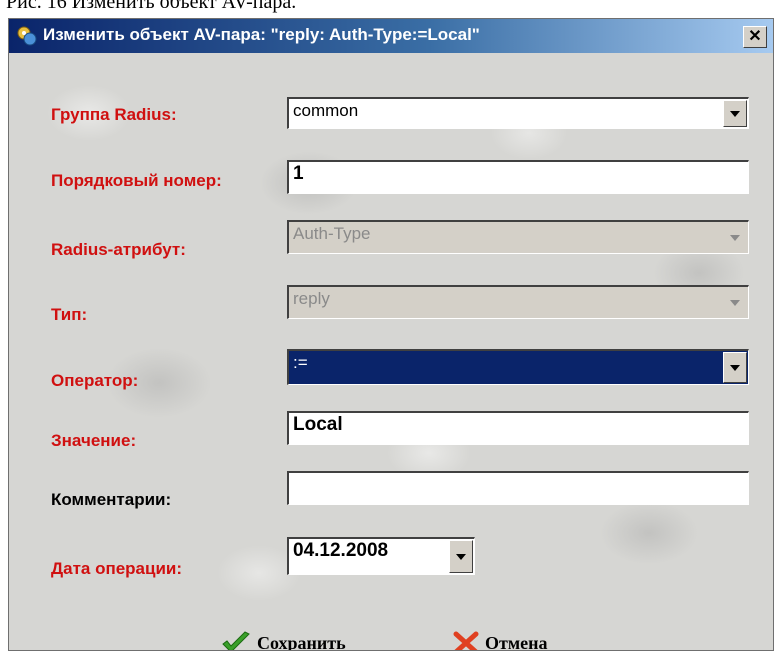  I want to click on order-number-input: 1, so click(518, 177).